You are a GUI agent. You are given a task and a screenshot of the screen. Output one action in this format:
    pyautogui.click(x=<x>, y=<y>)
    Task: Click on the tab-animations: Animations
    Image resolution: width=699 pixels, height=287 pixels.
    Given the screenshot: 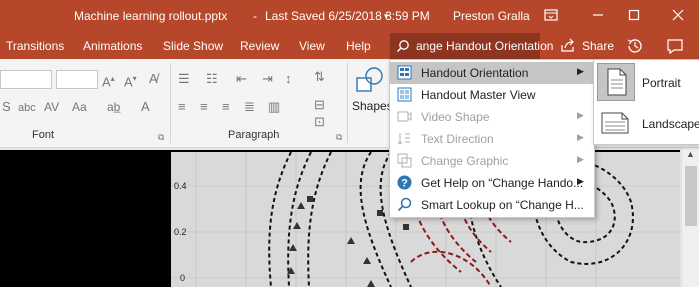 What is the action you would take?
    pyautogui.click(x=112, y=46)
    